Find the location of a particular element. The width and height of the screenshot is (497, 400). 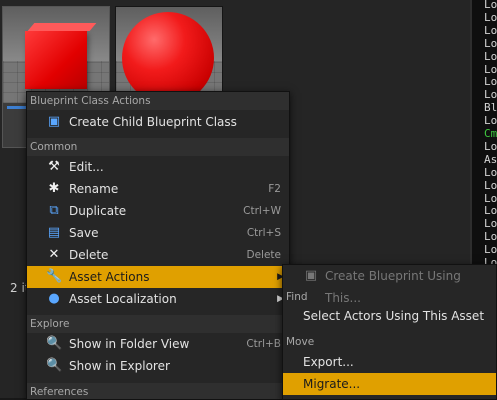

log-line: Cm is located at coordinates (490, 133).